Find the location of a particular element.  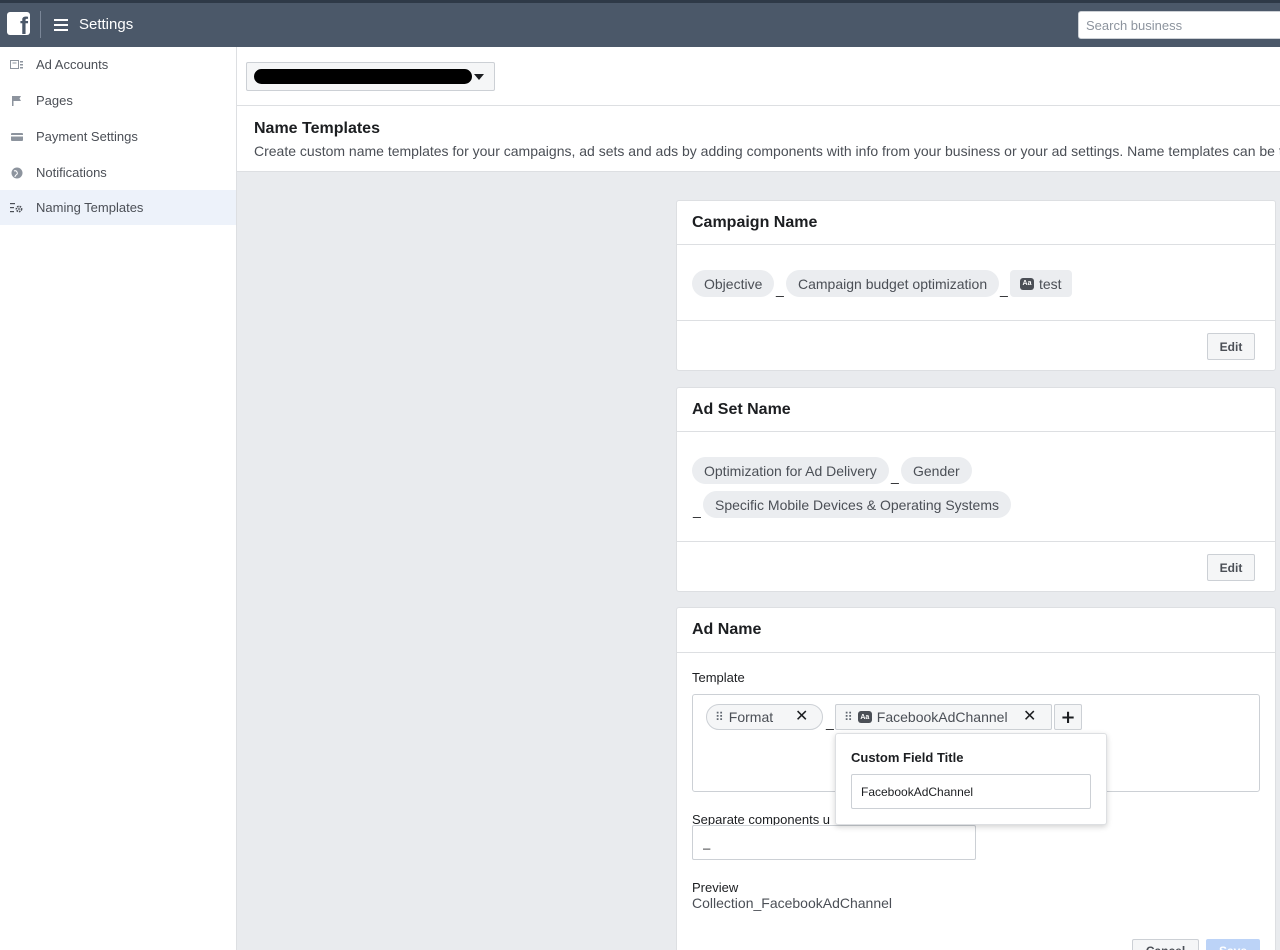

ad-accounts-icon is located at coordinates (16, 64).